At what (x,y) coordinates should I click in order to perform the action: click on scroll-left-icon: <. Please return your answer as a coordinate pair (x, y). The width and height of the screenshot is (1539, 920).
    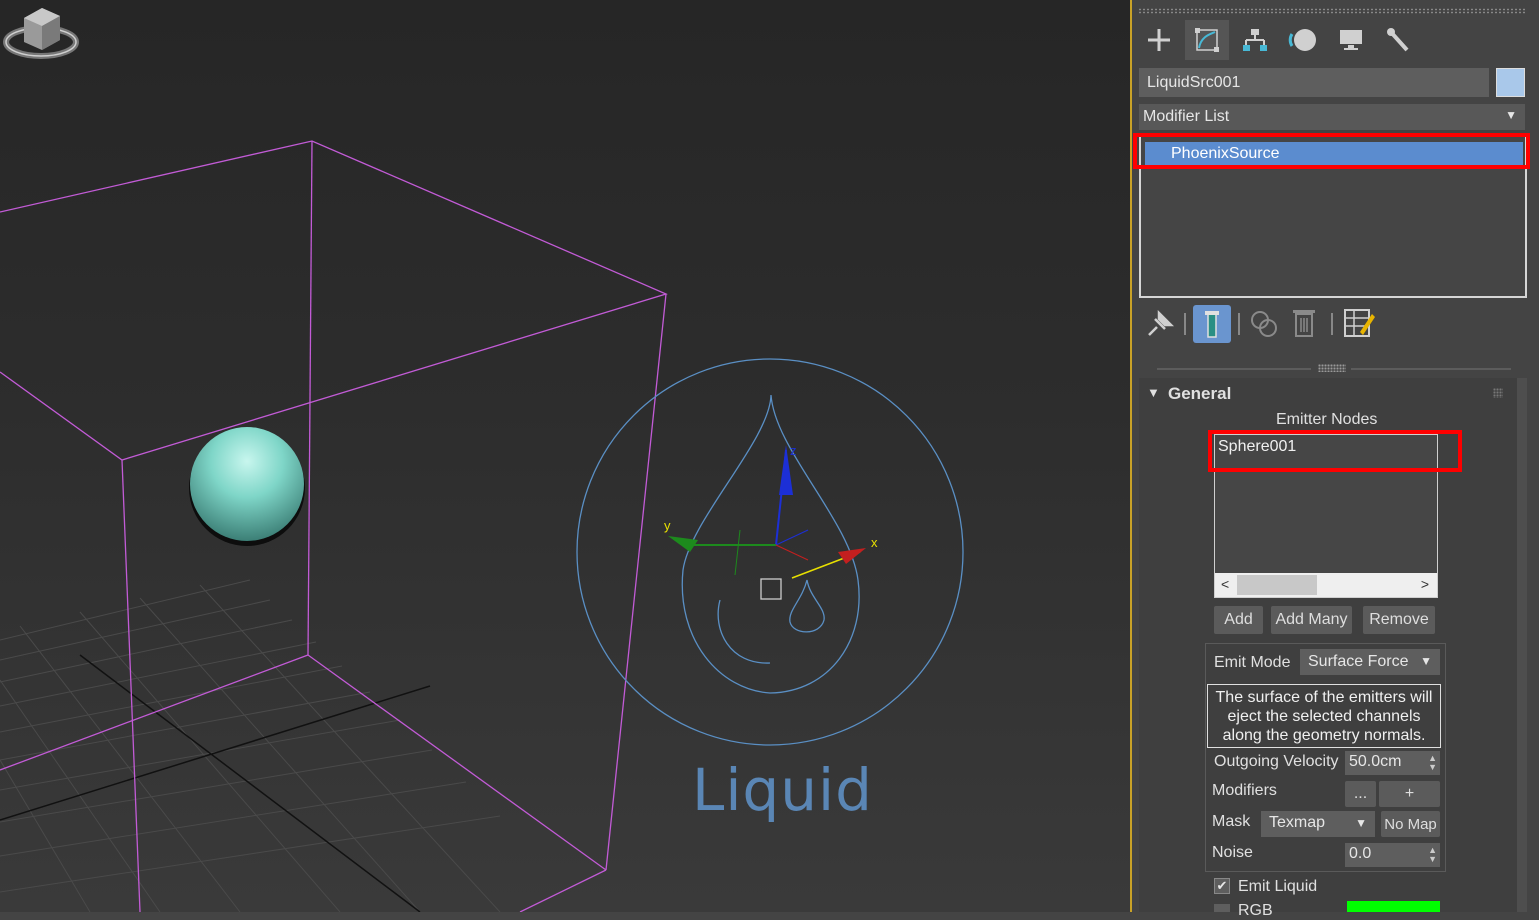
    Looking at the image, I should click on (1225, 584).